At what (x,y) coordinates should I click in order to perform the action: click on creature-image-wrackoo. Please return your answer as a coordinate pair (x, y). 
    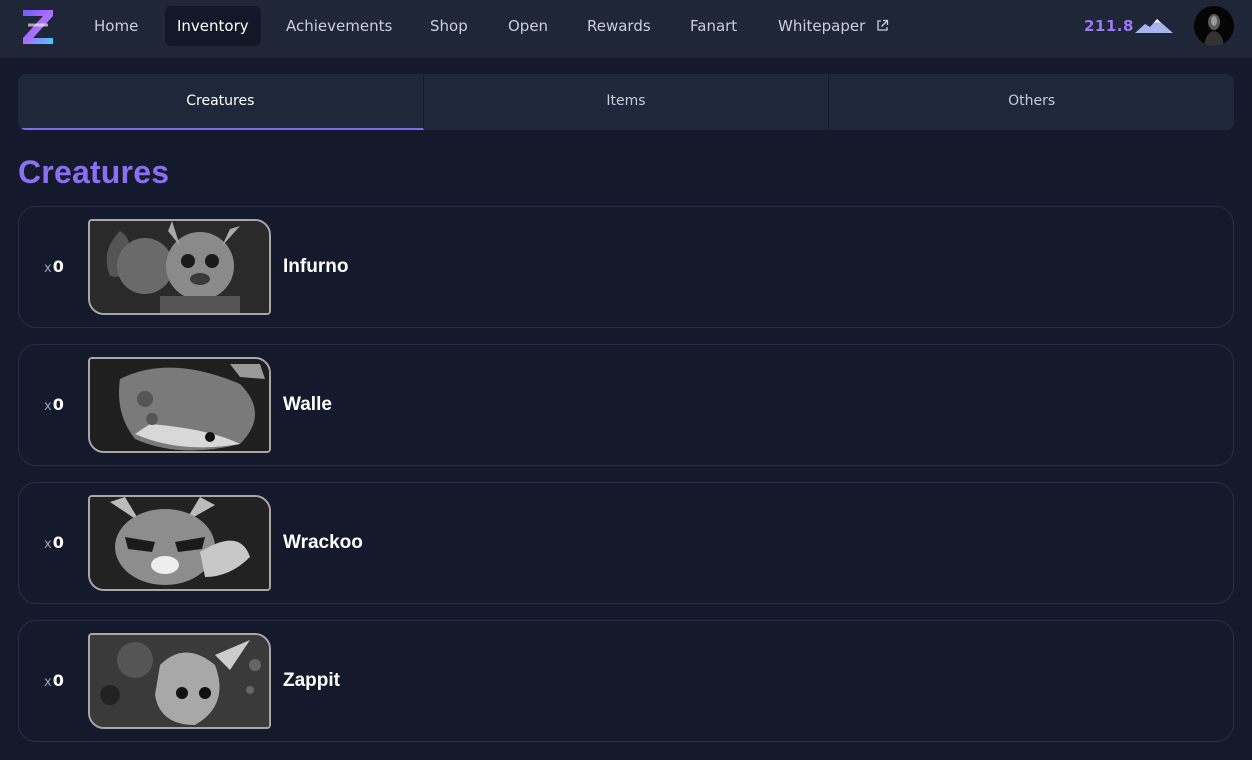
    Looking at the image, I should click on (179, 543).